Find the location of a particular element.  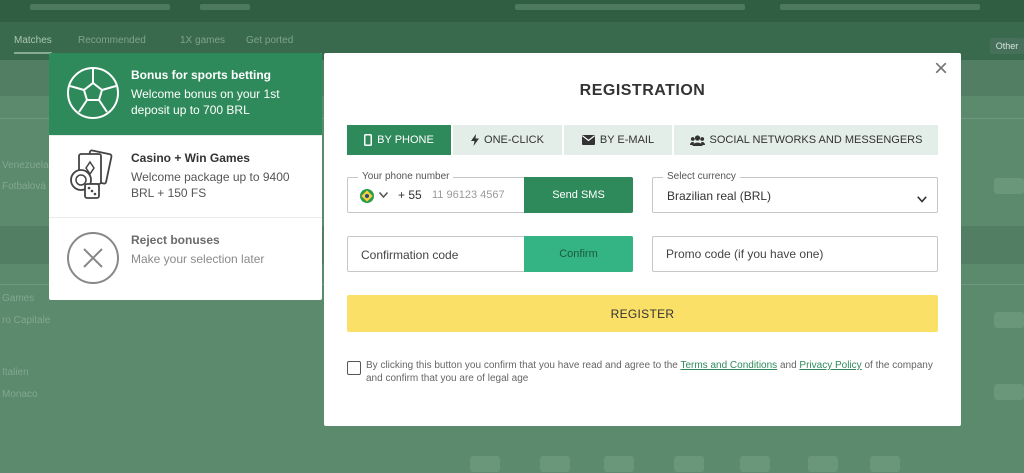

brazil-flag-icon is located at coordinates (367, 196).